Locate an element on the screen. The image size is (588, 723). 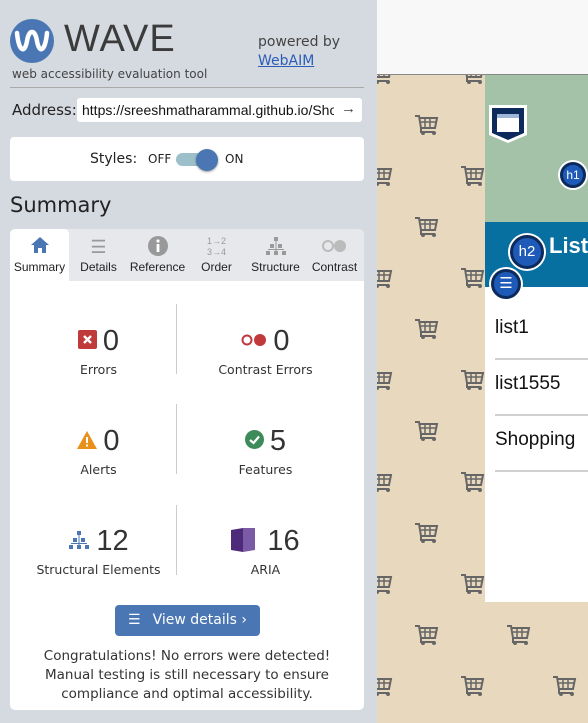
tab-summary: Summary is located at coordinates (39, 255).